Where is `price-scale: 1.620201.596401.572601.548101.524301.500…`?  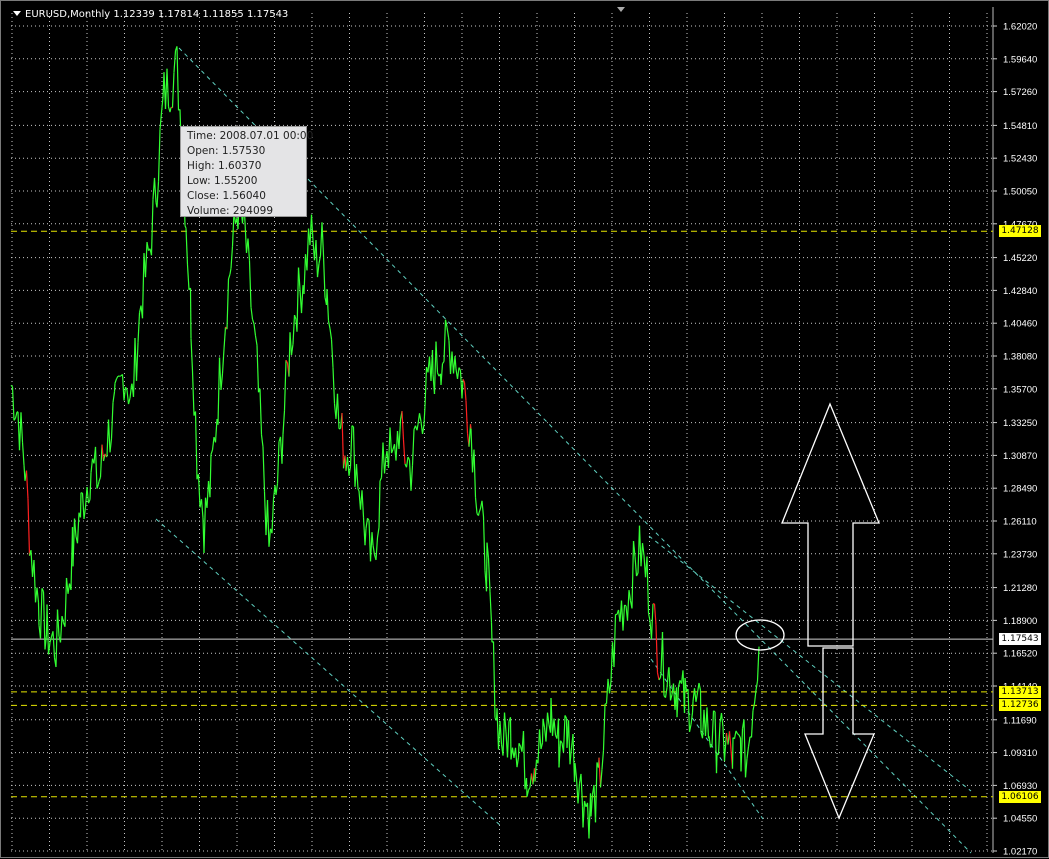
price-scale: 1.620201.596401.572601.548101.524301.500… is located at coordinates (1015, 440).